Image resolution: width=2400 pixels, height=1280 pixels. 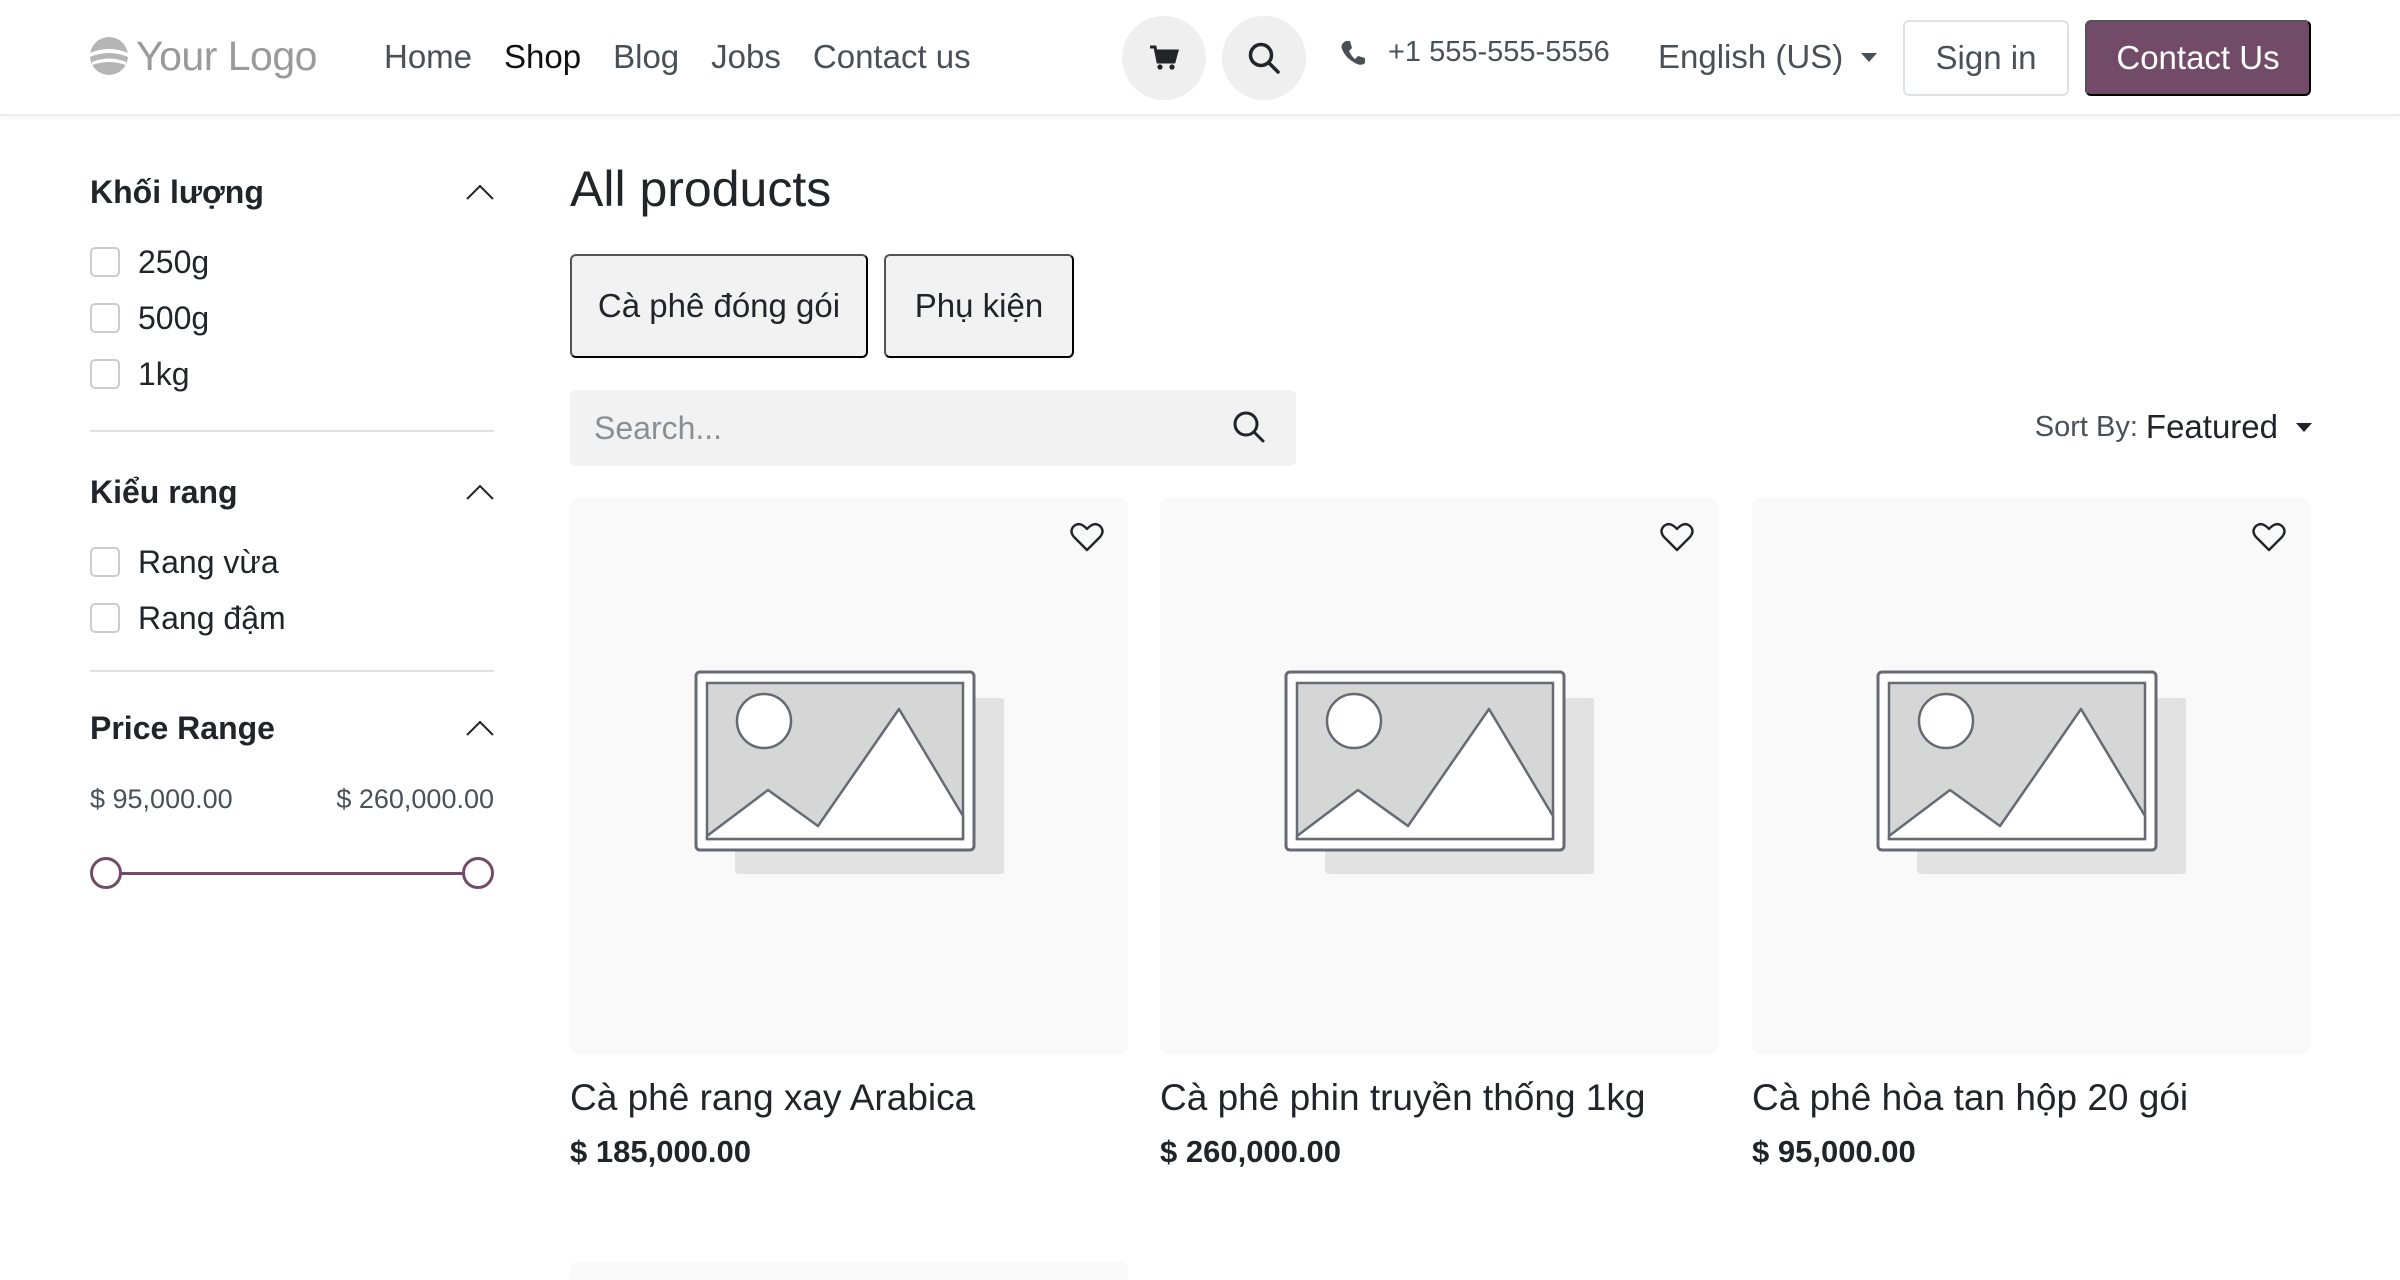 What do you see at coordinates (1986, 58) in the screenshot?
I see `sign-in-button: Sign in` at bounding box center [1986, 58].